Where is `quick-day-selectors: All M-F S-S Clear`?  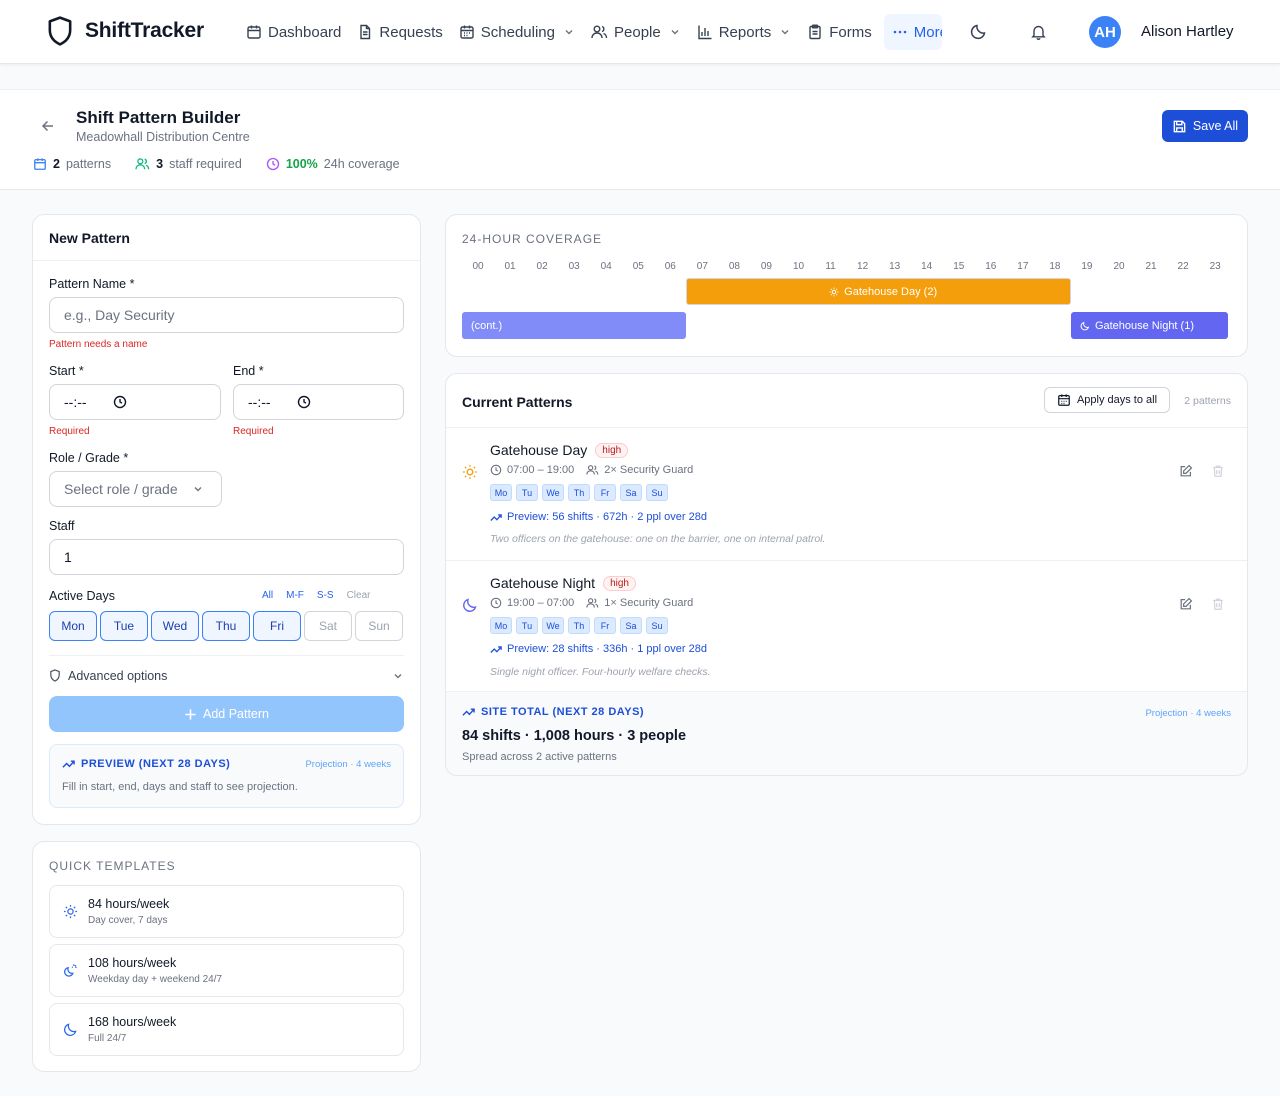 quick-day-selectors: All M-F S-S Clear is located at coordinates (316, 595).